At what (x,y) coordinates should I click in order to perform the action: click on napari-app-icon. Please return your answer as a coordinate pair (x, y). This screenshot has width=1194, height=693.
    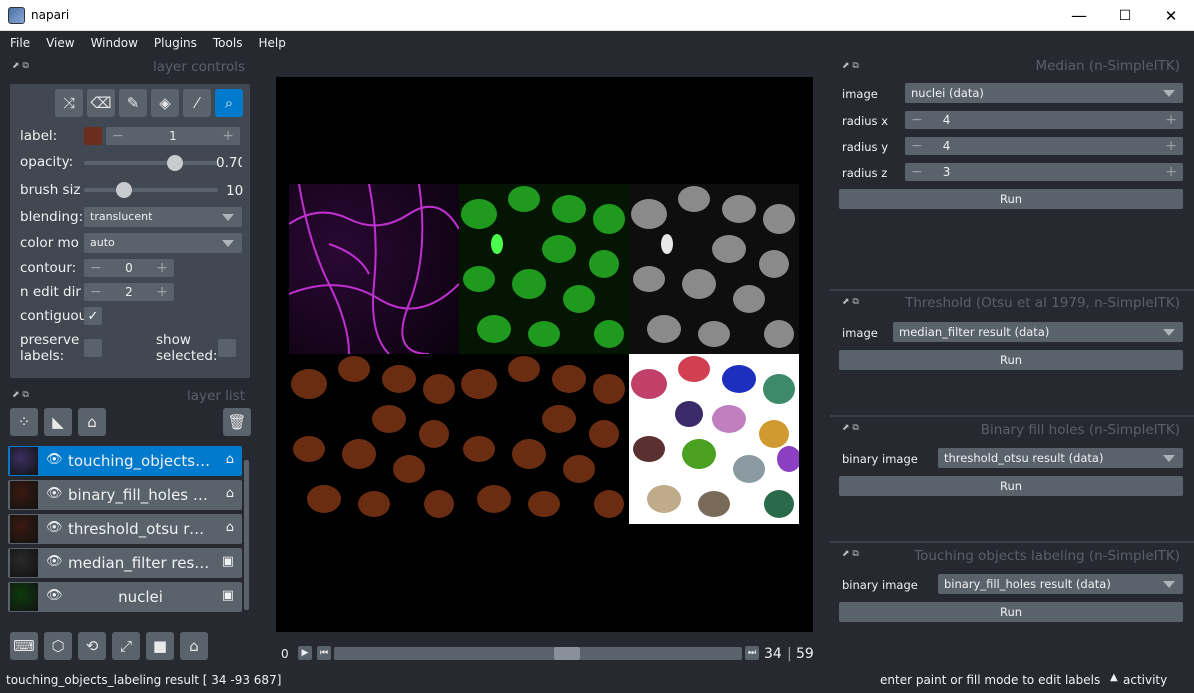
    Looking at the image, I should click on (16, 15).